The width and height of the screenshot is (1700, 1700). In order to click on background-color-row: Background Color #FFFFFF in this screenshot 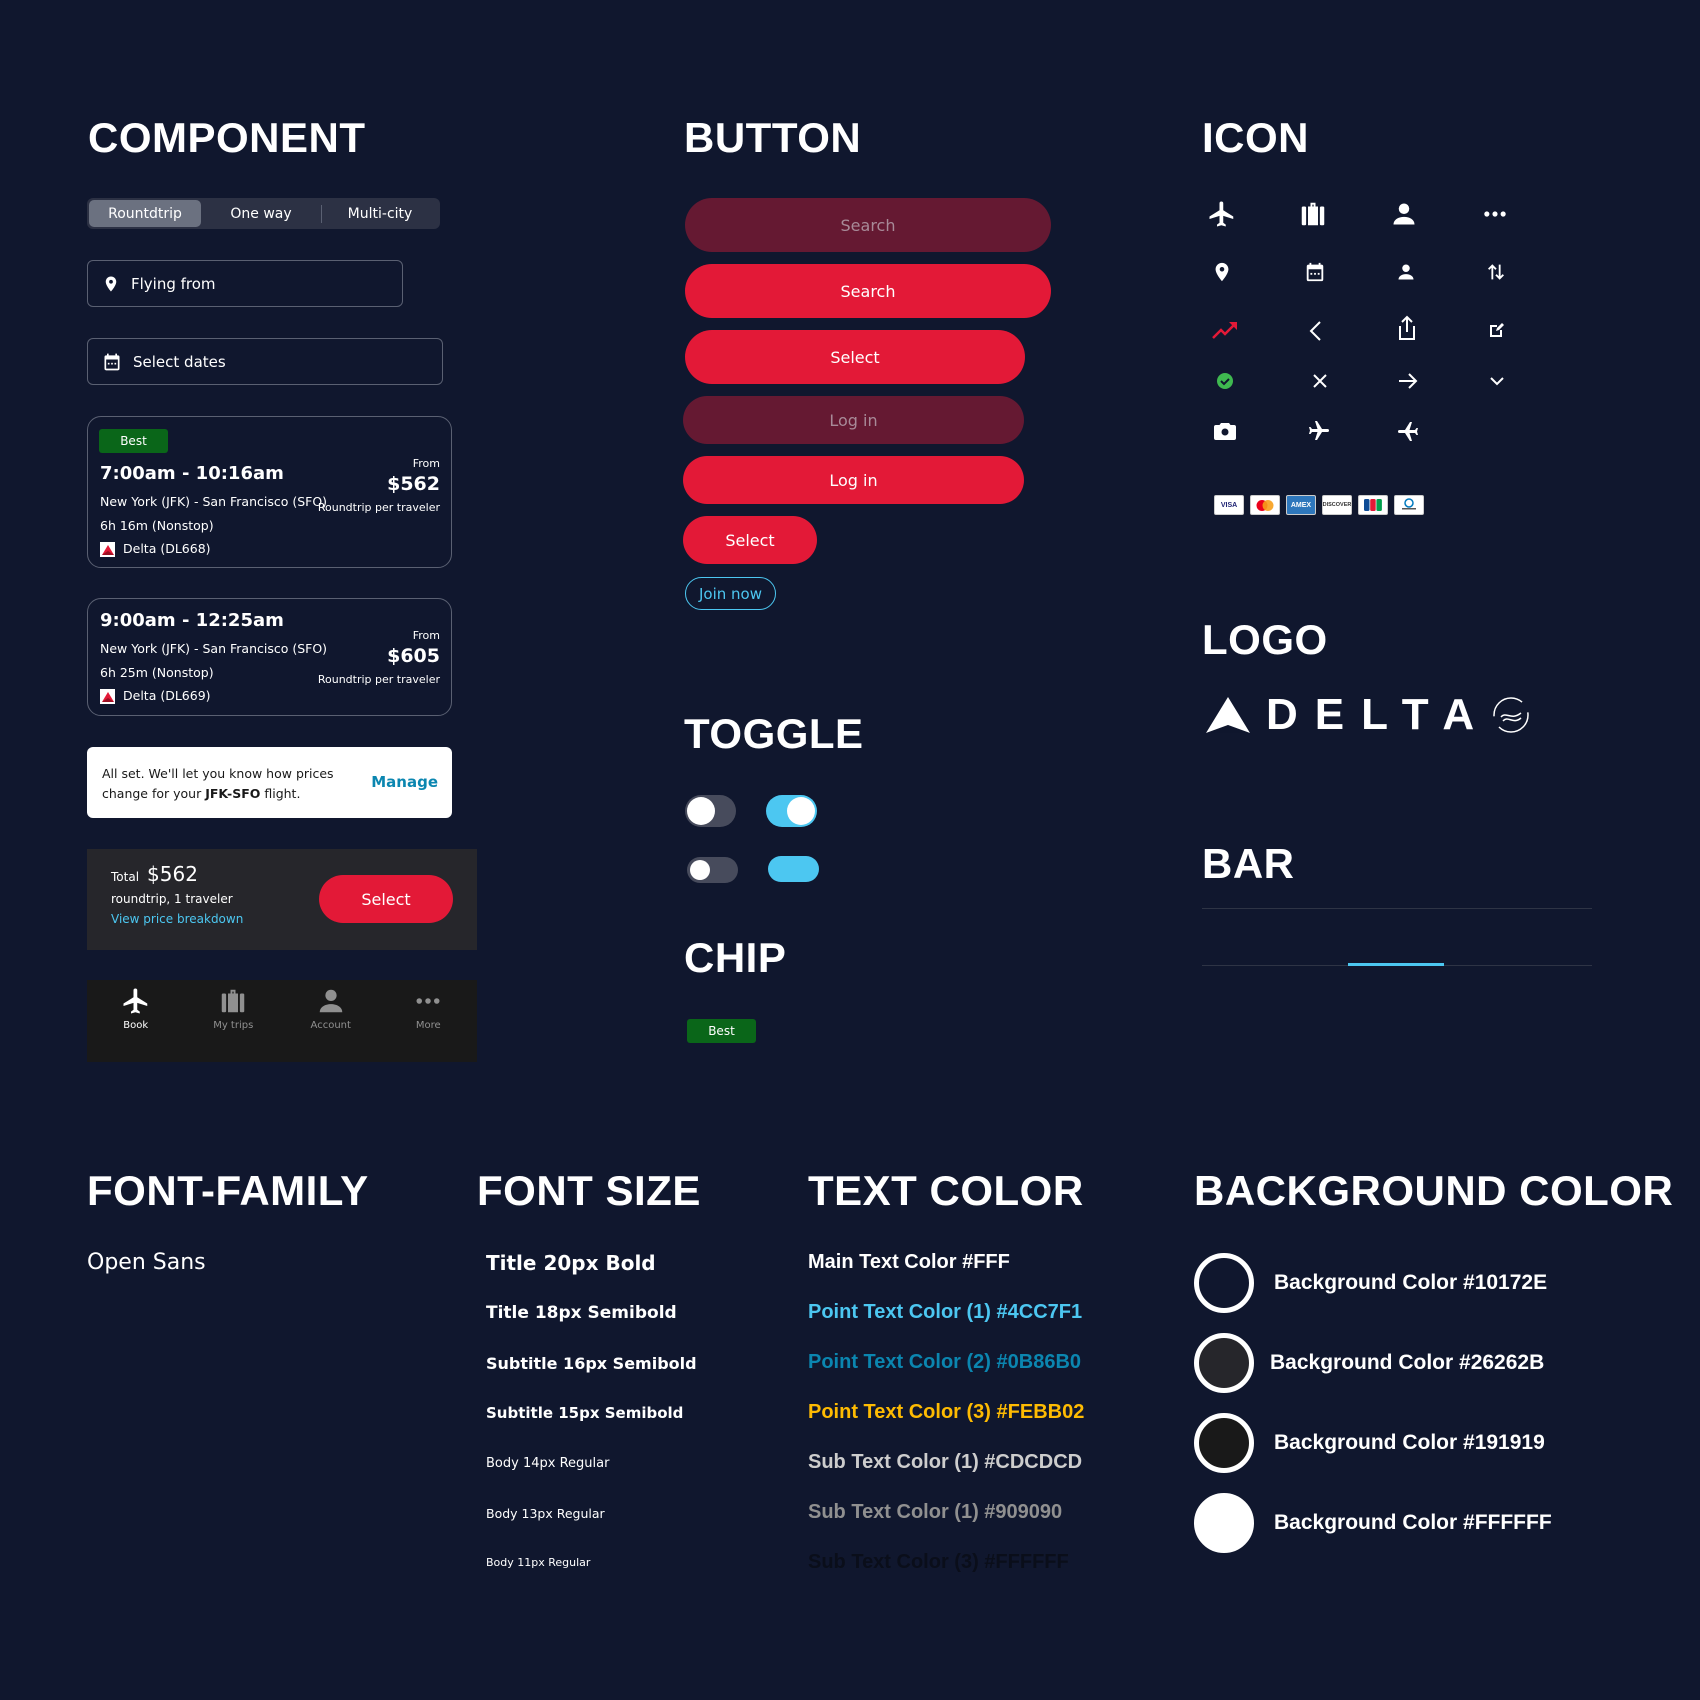, I will do `click(1373, 1523)`.